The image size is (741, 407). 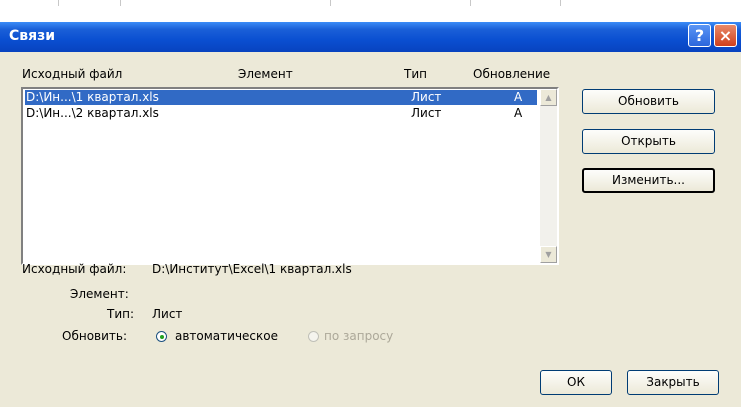 I want to click on close-icon: ×, so click(x=725, y=35).